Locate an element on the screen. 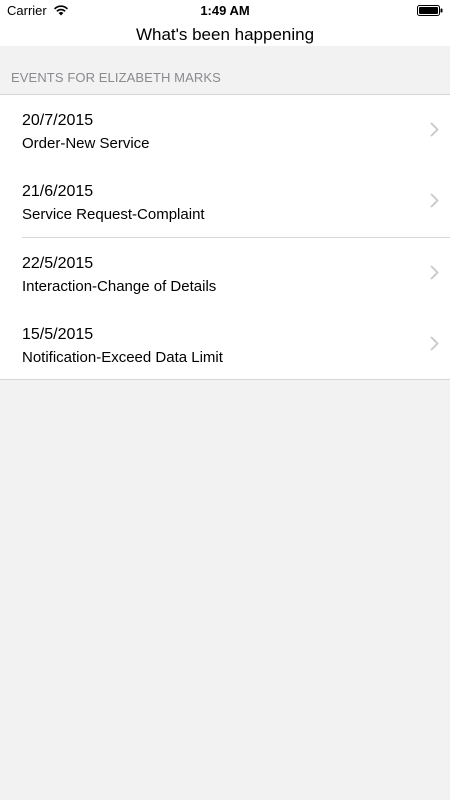  event-date: 22/5/2015 is located at coordinates (58, 263).